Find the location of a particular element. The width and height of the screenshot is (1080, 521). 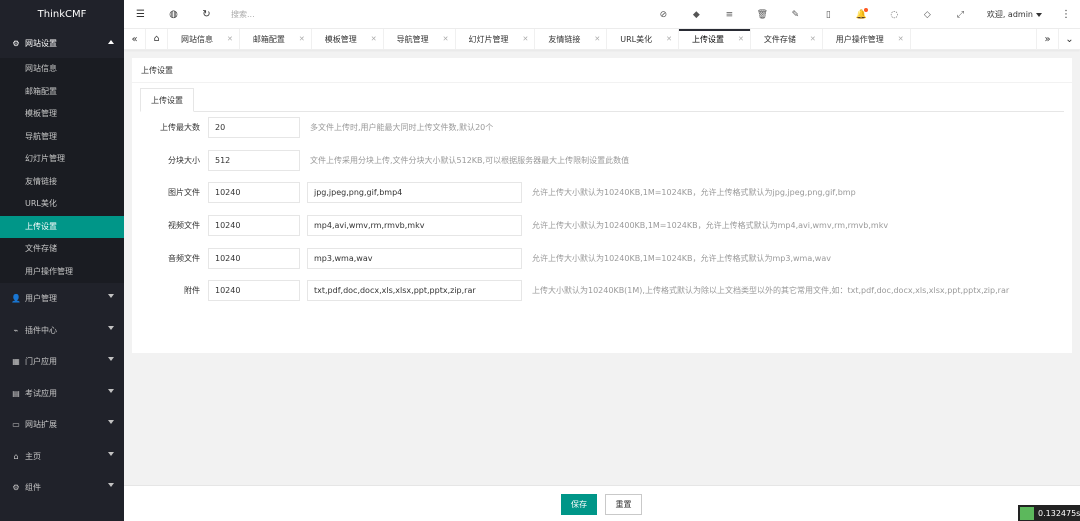

tab-site-info: 网站信息 ✕ is located at coordinates (204, 39).